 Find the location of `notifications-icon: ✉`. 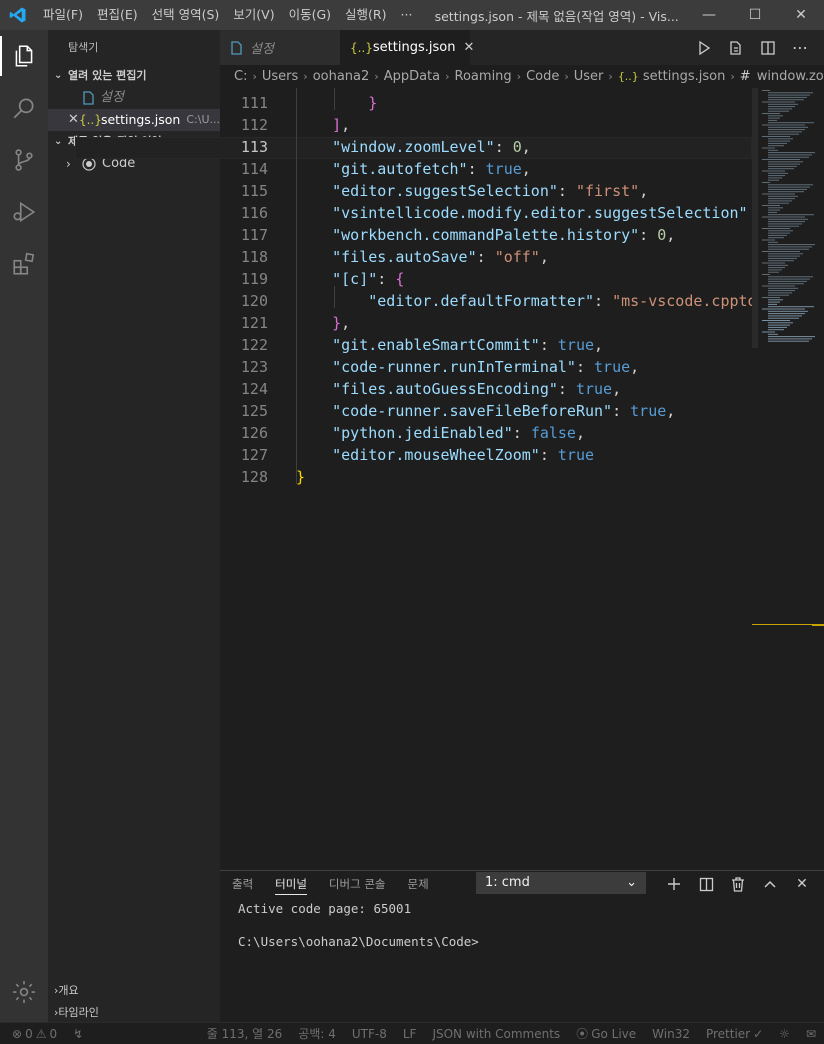

notifications-icon: ✉ is located at coordinates (811, 1034).